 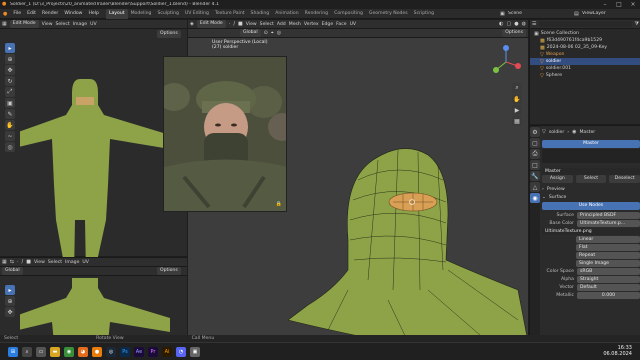 What do you see at coordinates (23, 262) in the screenshot?
I see `uv-edge-mode-icon: /` at bounding box center [23, 262].